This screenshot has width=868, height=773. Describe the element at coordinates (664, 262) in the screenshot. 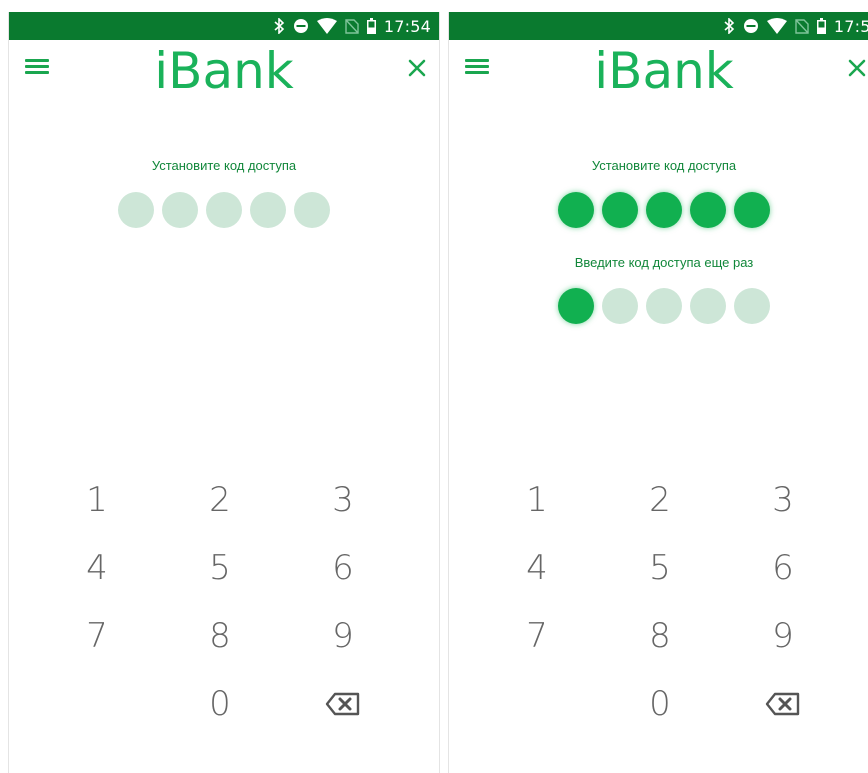

I see `prompt-confirm-code: Введите код доступа еще раз` at that location.